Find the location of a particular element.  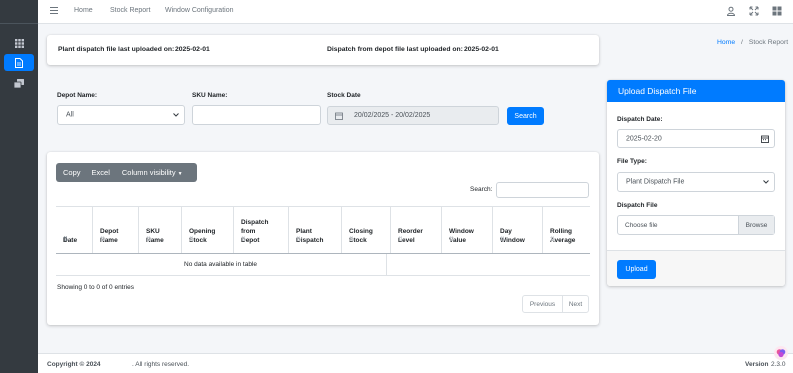

grid-icon is located at coordinates (19, 43).